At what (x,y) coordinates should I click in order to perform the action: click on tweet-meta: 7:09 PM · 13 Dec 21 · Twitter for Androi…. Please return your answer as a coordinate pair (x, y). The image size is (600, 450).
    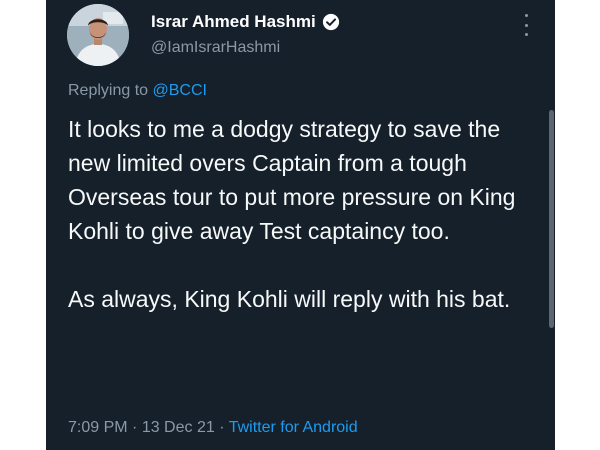
    Looking at the image, I should click on (213, 428).